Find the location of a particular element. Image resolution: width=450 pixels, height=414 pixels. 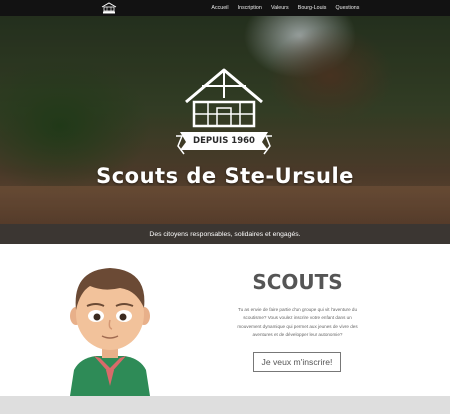

scout-avatar-illustration is located at coordinates (110, 332).